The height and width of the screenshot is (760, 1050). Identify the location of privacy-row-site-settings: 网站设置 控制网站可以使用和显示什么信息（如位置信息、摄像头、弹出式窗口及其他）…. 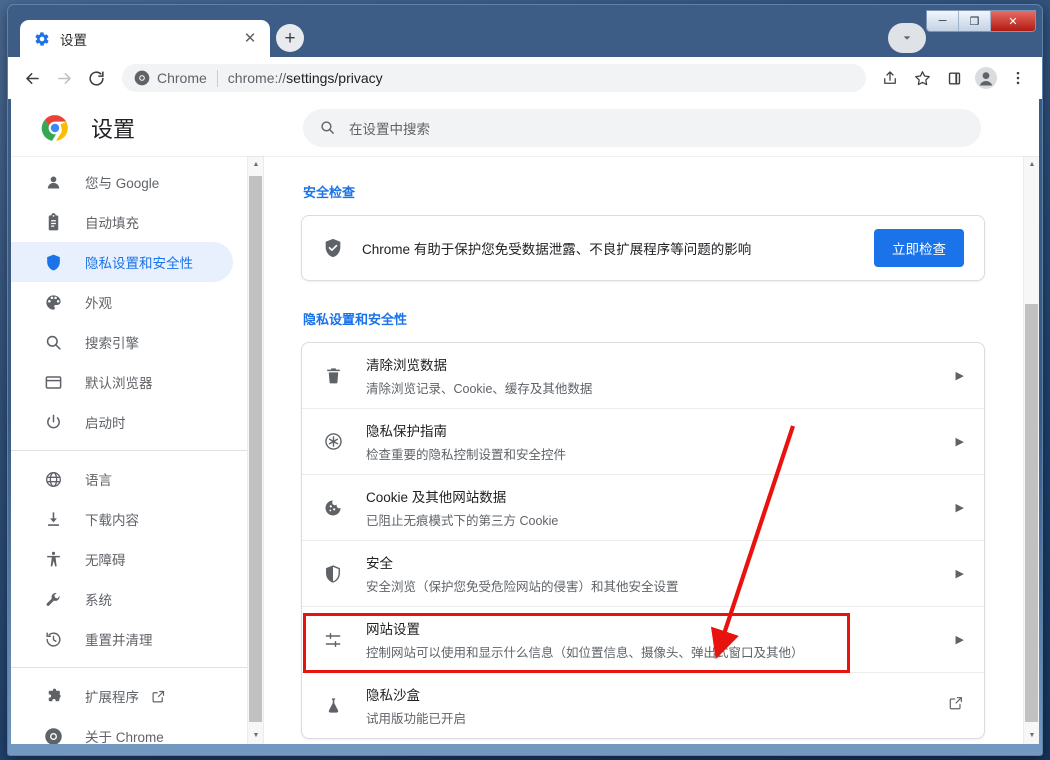
(643, 639).